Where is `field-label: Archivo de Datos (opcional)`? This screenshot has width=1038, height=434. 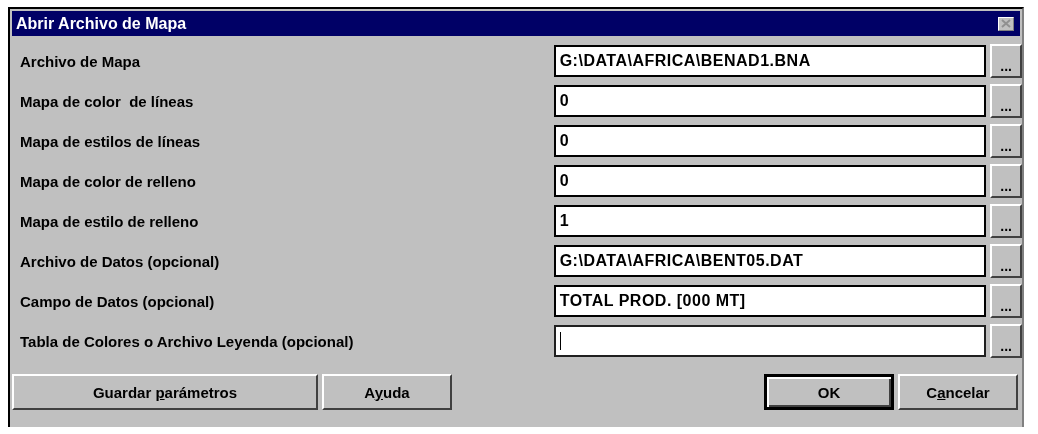
field-label: Archivo de Datos (opcional) is located at coordinates (120, 261).